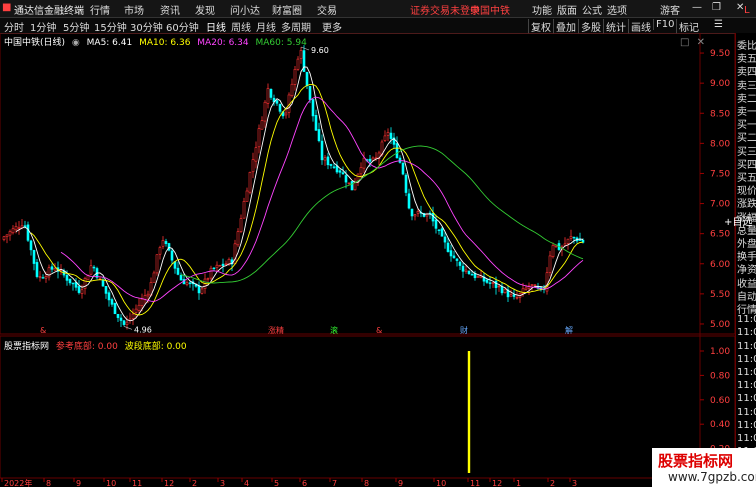 The width and height of the screenshot is (756, 487). Describe the element at coordinates (205, 9) in the screenshot. I see `menu-discover: 发现` at that location.